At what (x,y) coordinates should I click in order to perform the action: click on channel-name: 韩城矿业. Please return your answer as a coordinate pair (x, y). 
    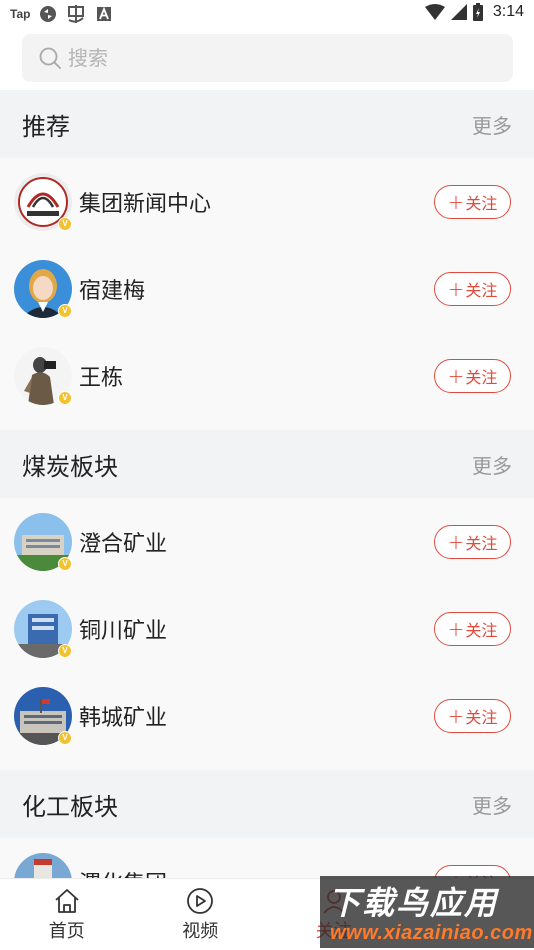
    Looking at the image, I should click on (123, 718).